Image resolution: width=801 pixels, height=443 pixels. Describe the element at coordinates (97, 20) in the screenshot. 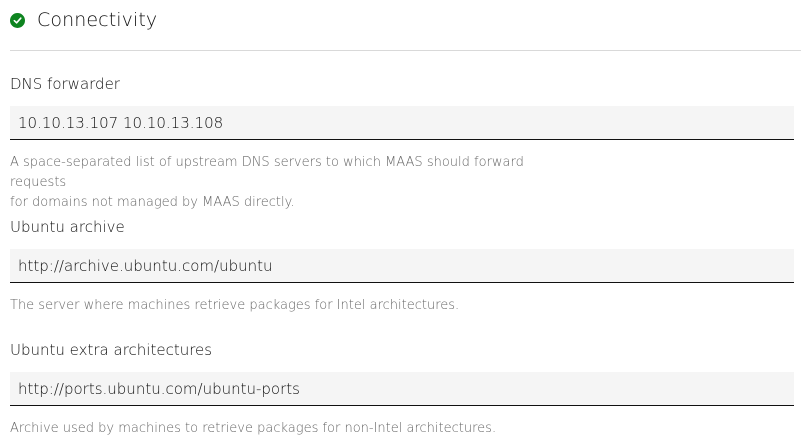

I see `section-title: Connectivity` at that location.